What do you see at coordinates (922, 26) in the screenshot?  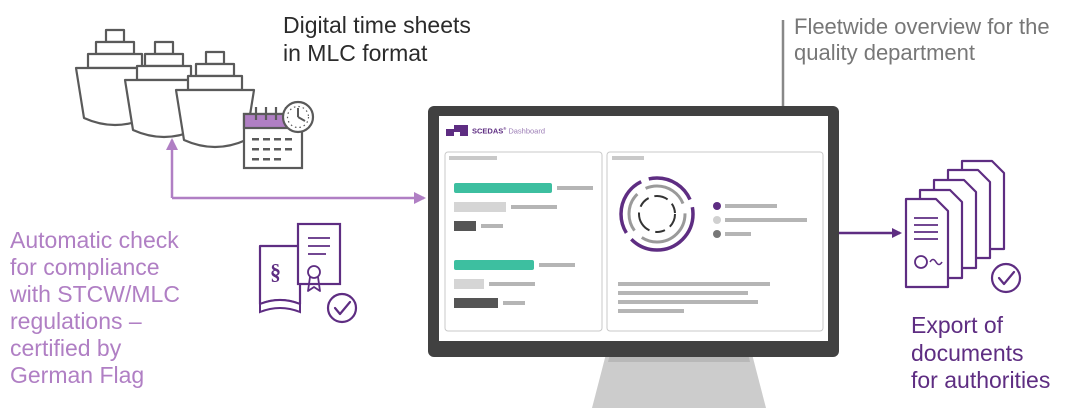 I see `caption-line: Fleetwide overview for the` at bounding box center [922, 26].